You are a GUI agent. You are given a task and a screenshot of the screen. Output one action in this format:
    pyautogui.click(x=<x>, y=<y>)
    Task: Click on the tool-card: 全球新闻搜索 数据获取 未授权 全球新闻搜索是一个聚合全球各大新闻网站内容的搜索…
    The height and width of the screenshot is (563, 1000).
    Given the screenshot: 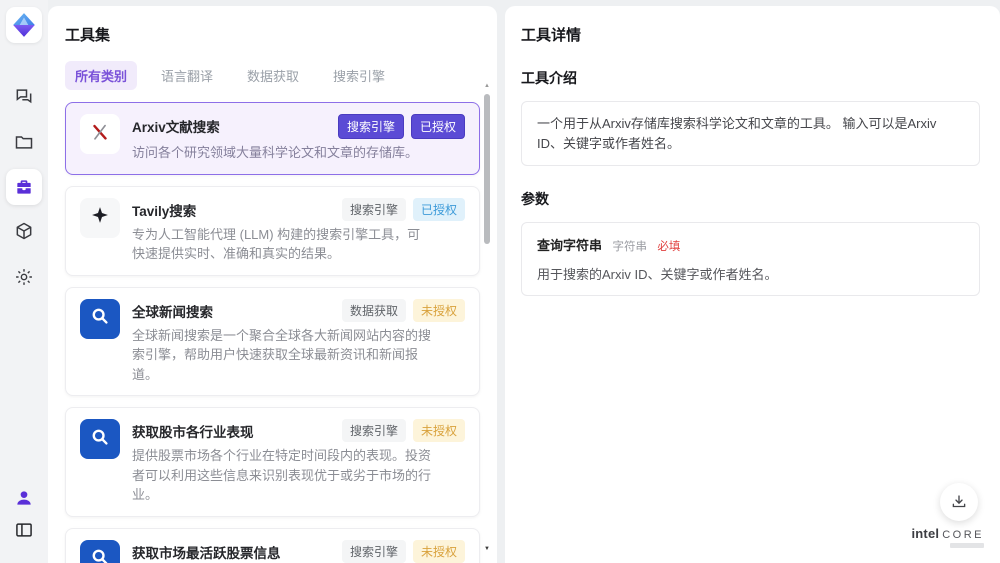 What is the action you would take?
    pyautogui.click(x=272, y=341)
    